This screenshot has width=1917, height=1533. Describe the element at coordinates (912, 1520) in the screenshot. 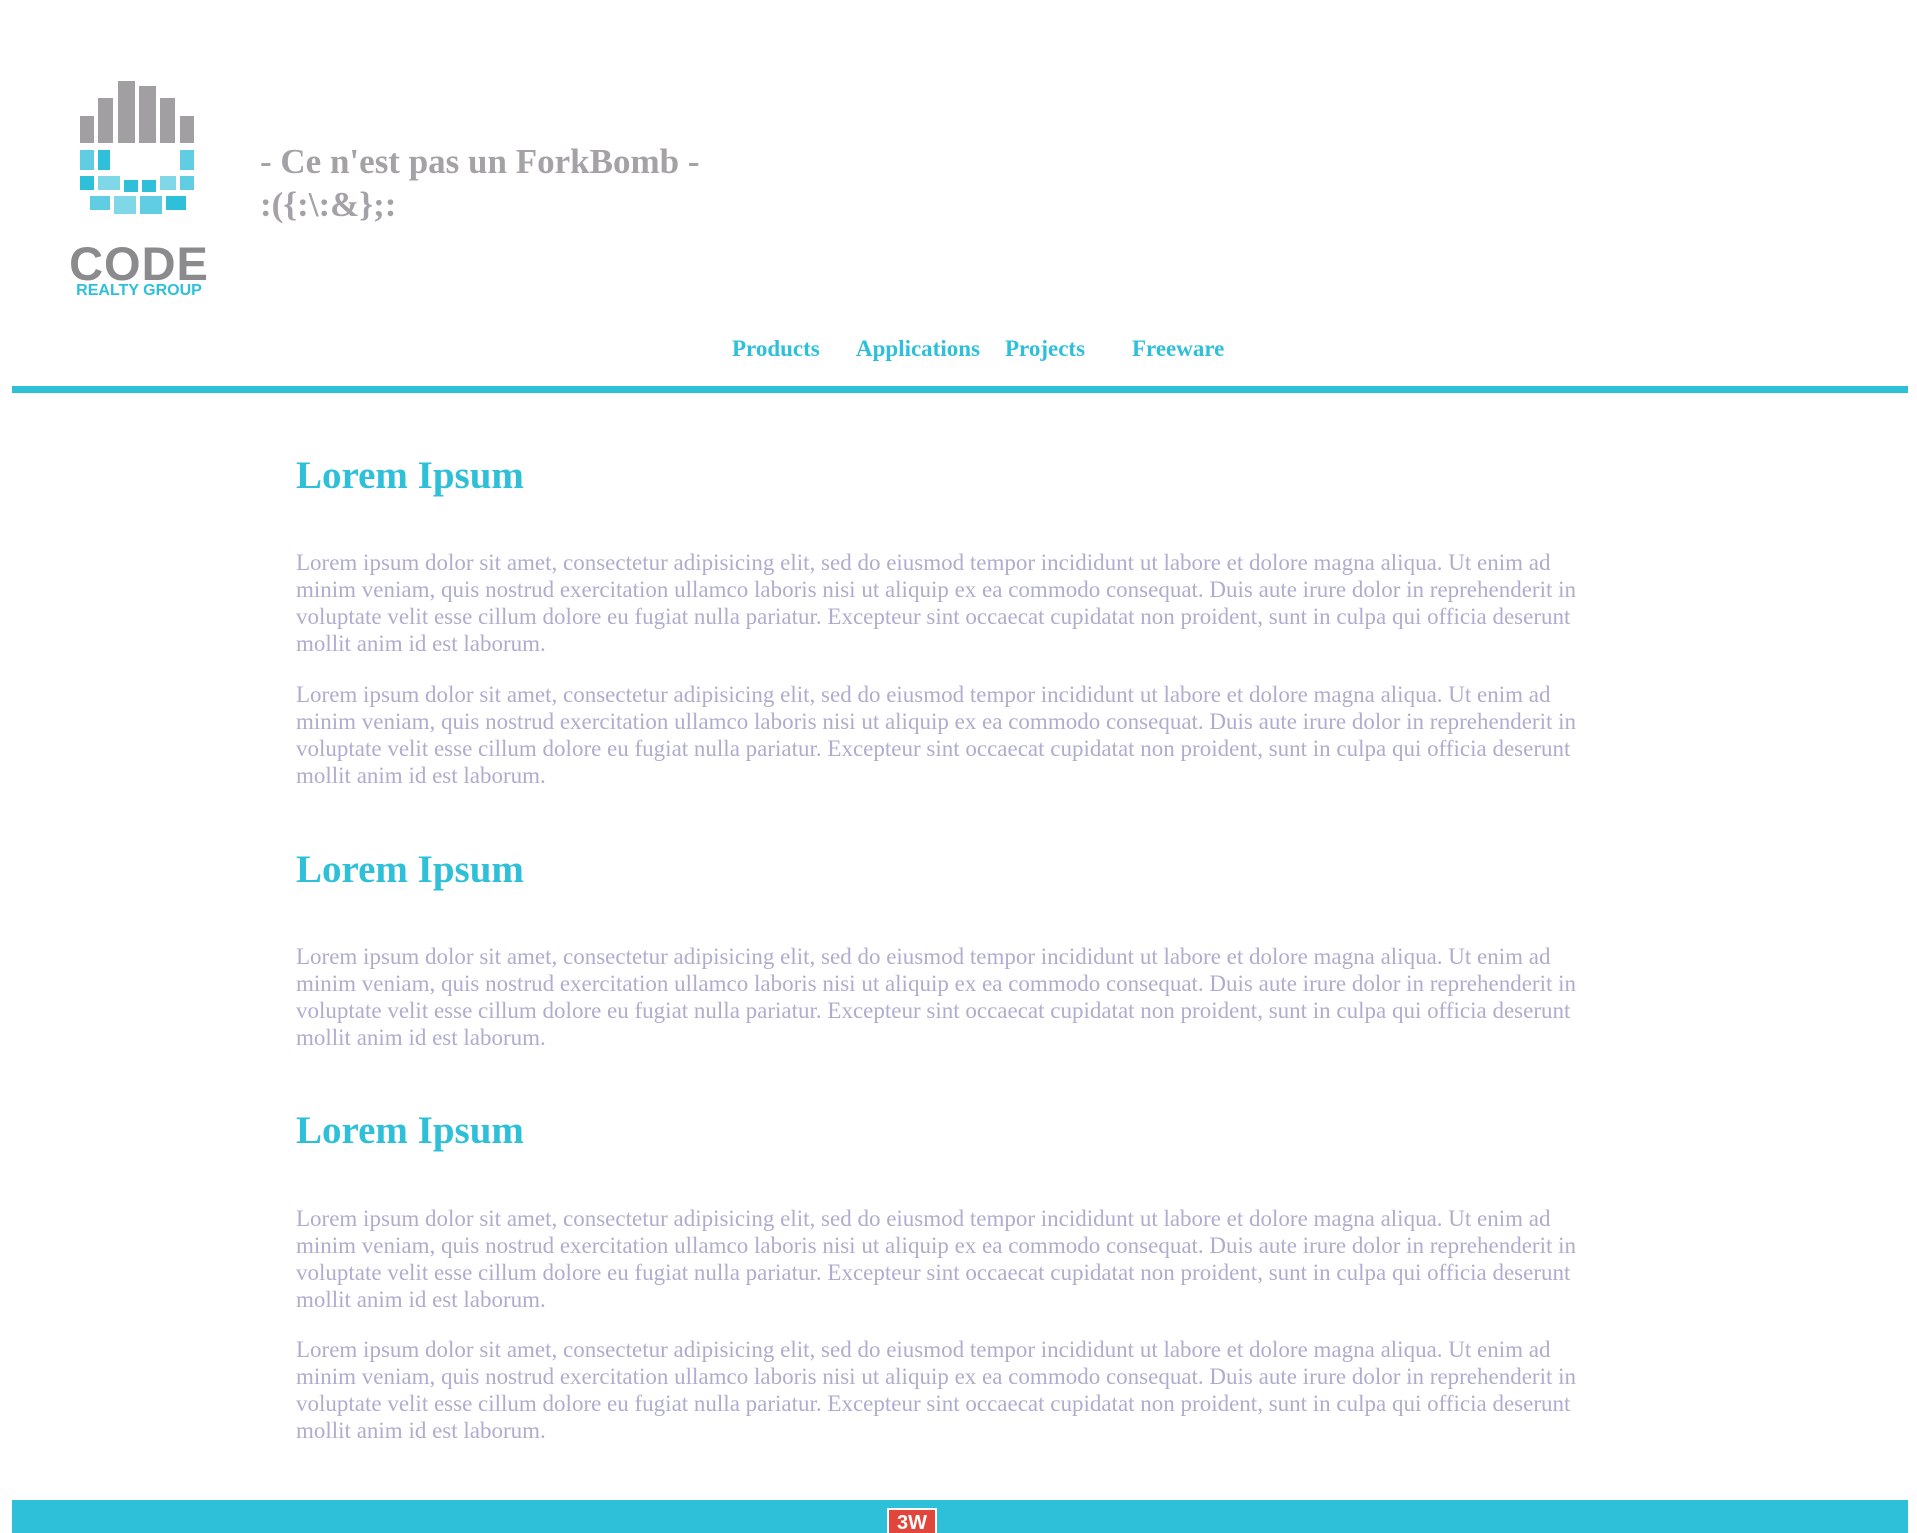

I see `w3-badge-icon: 3W` at that location.